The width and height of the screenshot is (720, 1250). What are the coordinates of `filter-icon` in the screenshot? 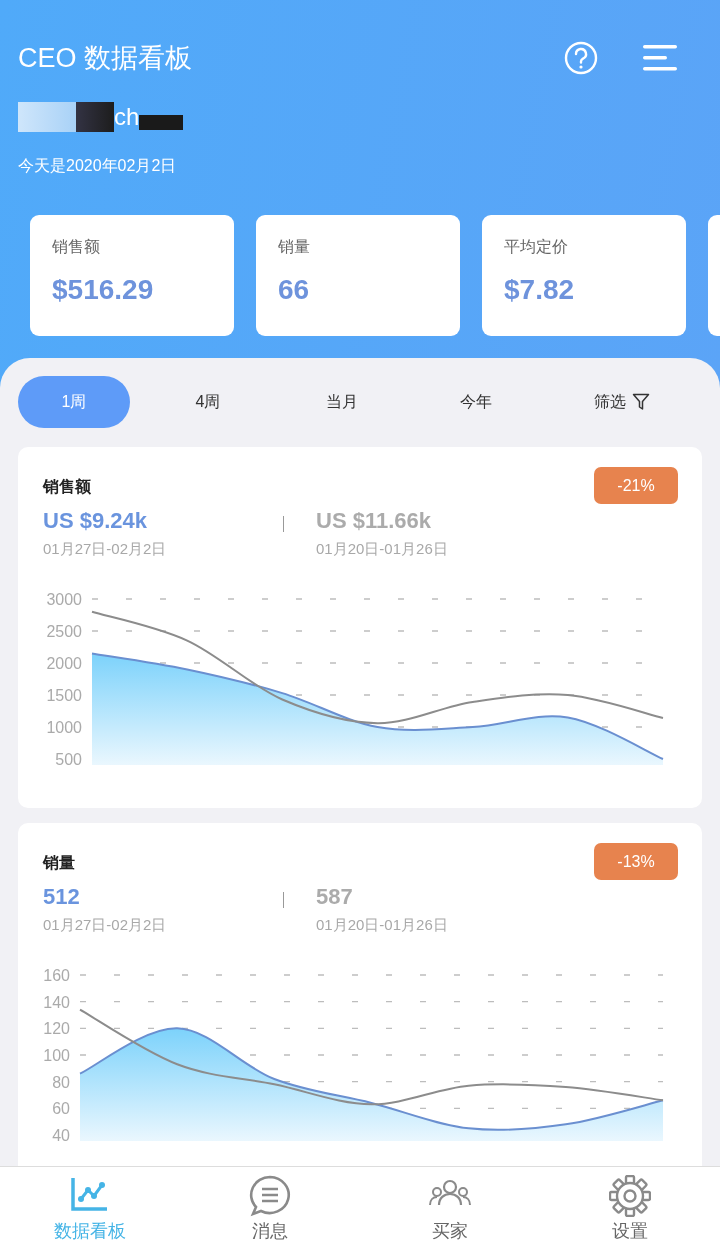 It's located at (641, 402).